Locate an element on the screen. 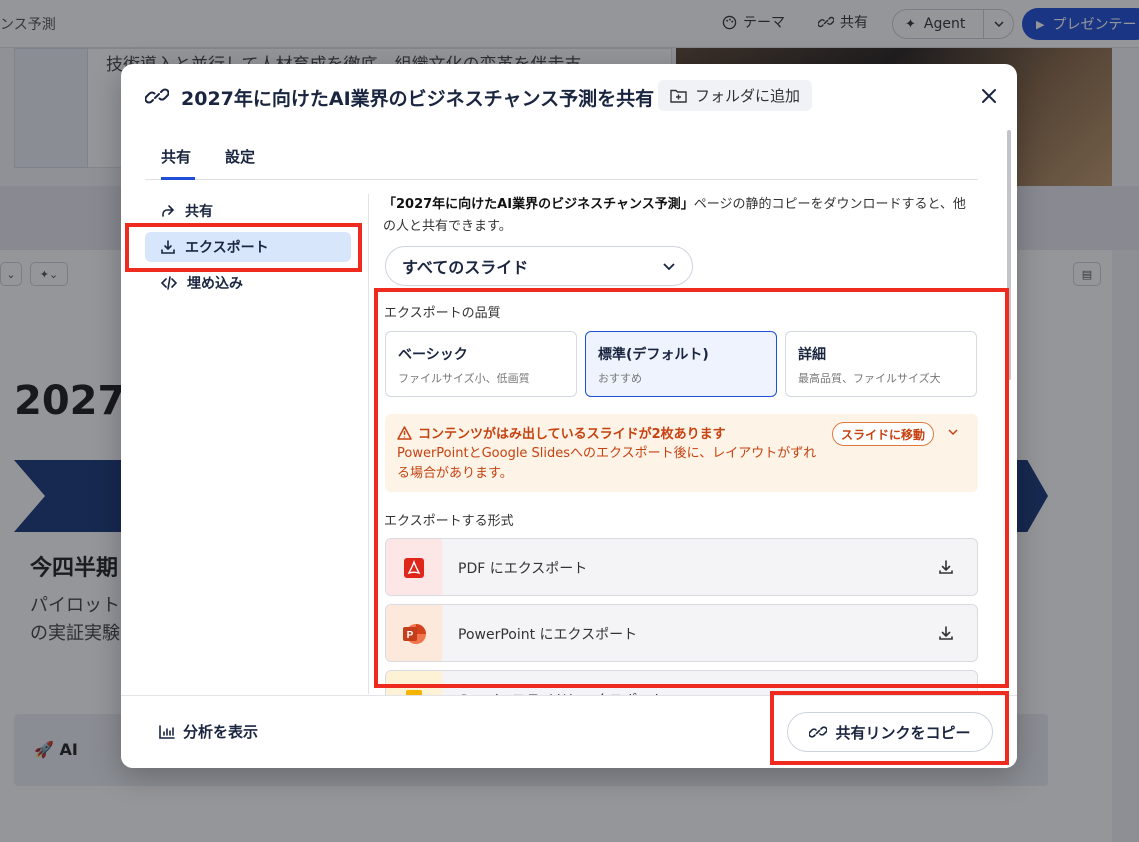  format-label-pdf: PDF にエクスポート is located at coordinates (523, 569).